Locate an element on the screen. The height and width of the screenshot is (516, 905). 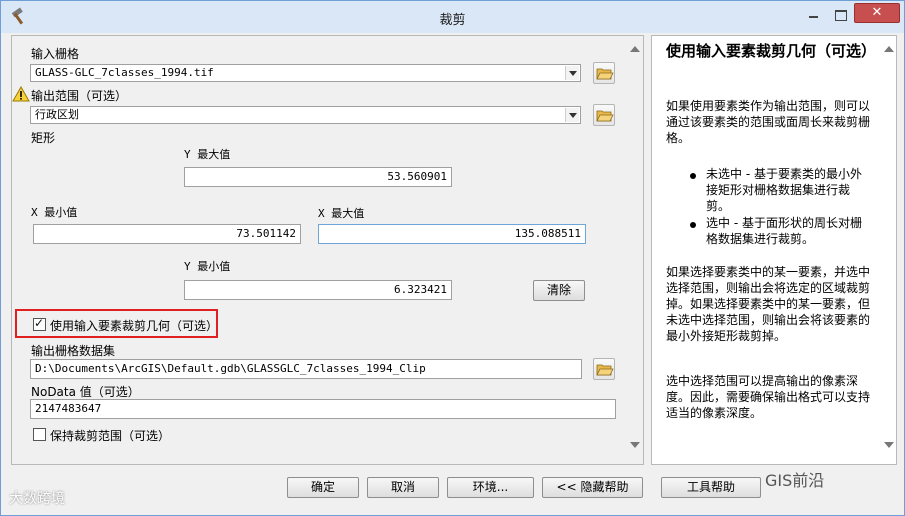
browse-output-extent-button is located at coordinates (604, 115).